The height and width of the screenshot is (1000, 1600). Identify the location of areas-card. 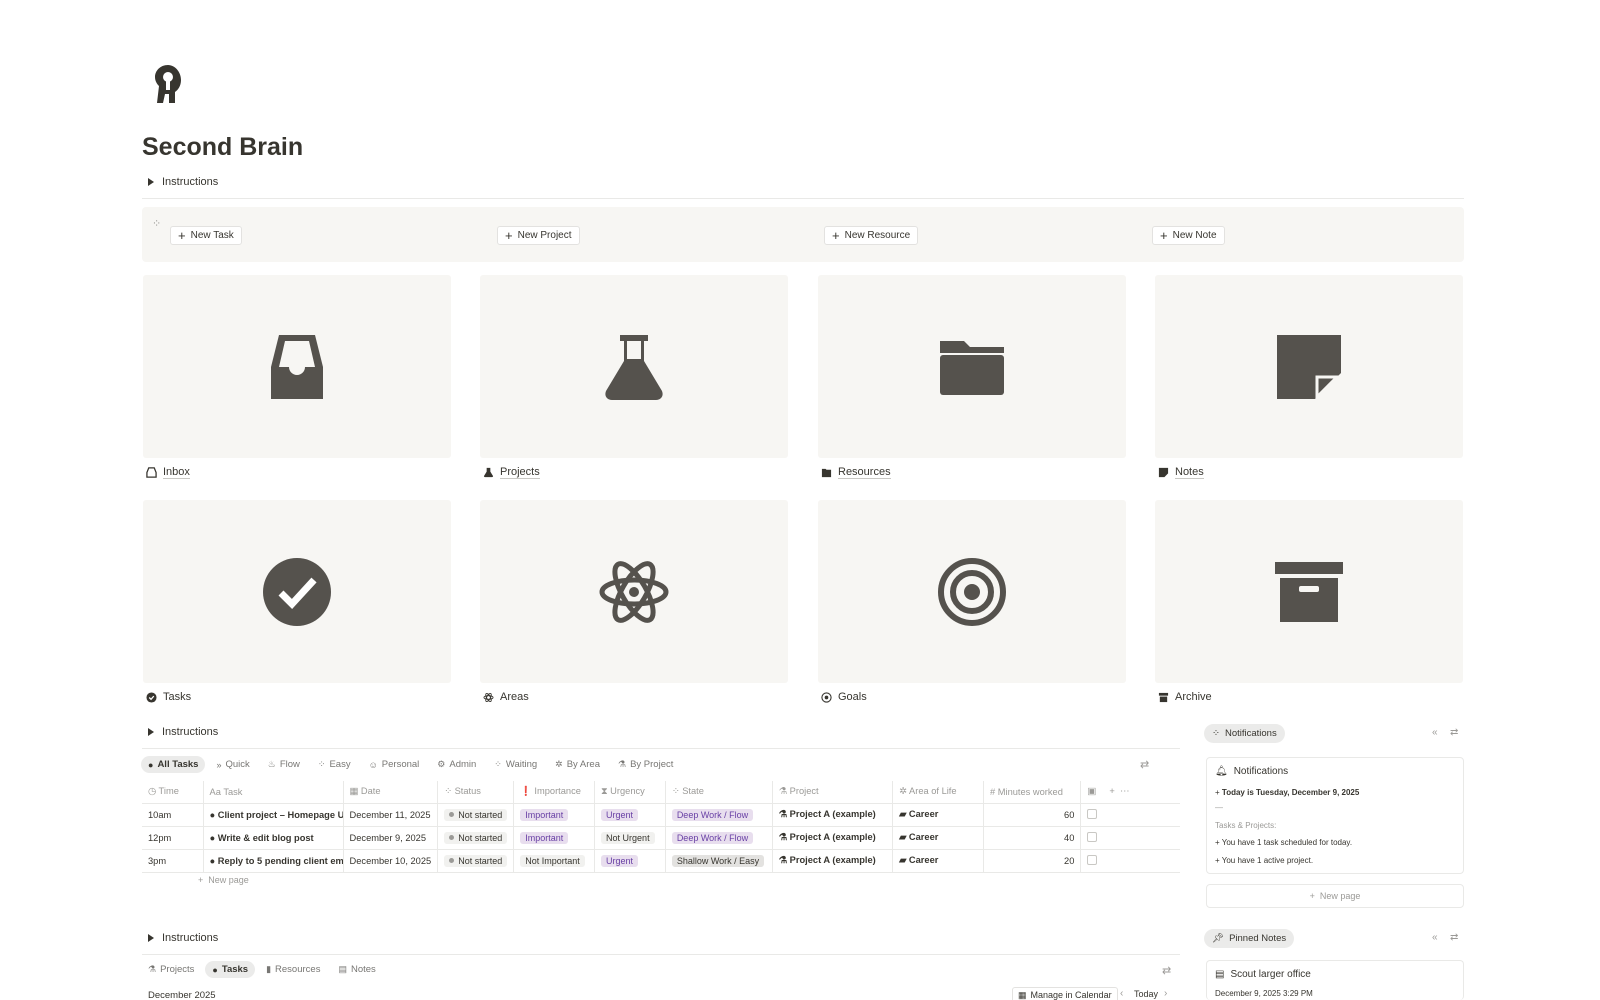
(634, 591).